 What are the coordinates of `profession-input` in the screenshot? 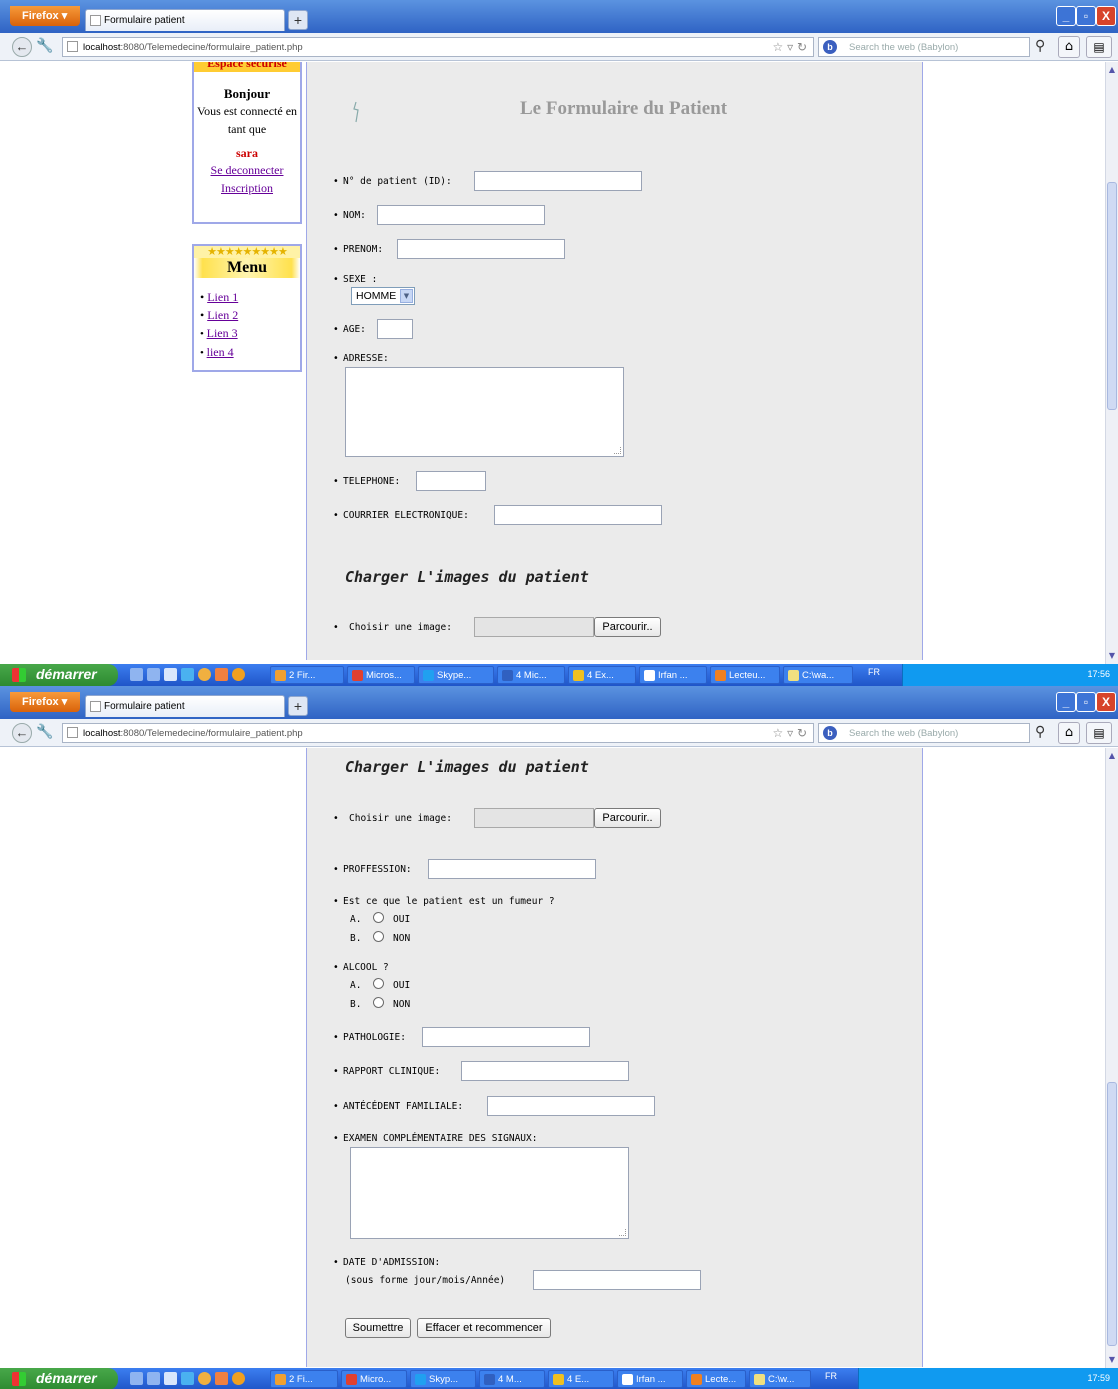 It's located at (512, 869).